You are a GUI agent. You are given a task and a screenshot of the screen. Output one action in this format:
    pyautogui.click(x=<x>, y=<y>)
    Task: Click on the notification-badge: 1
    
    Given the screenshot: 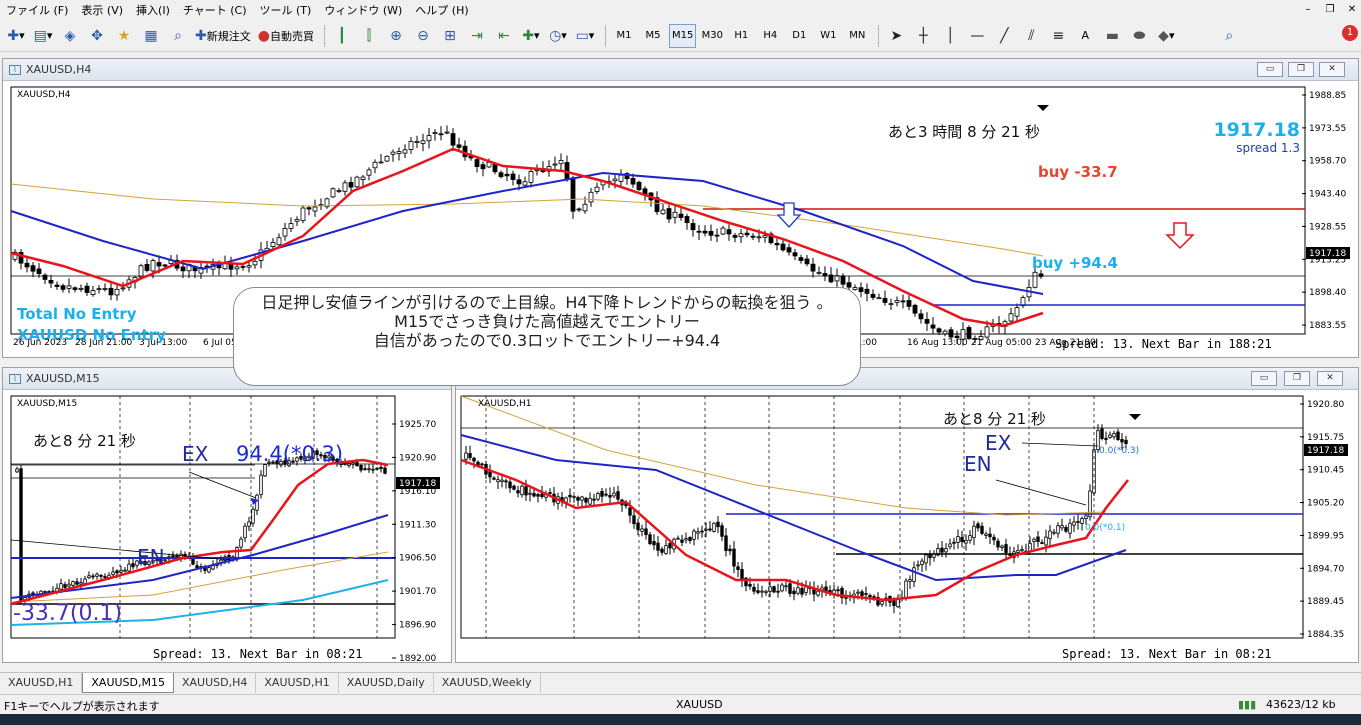 What is the action you would take?
    pyautogui.click(x=1350, y=33)
    